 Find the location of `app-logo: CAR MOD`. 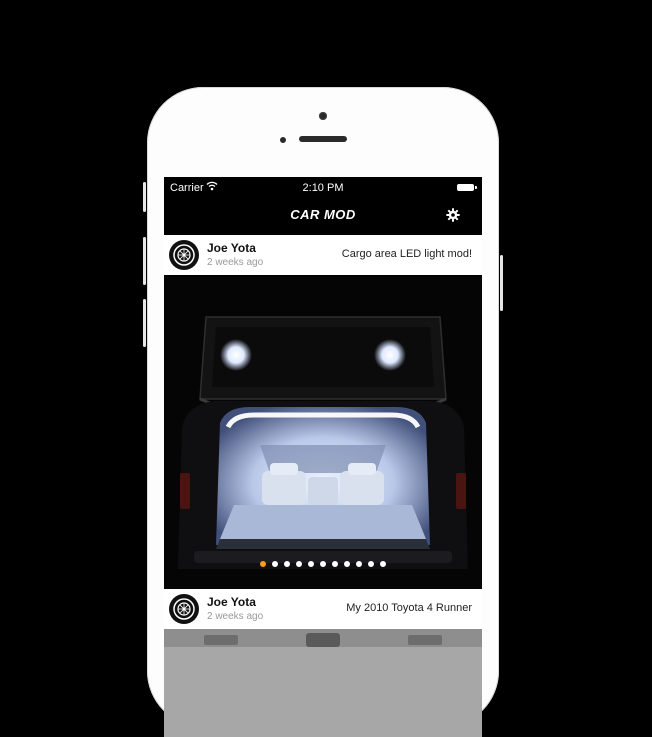

app-logo: CAR MOD is located at coordinates (323, 214).